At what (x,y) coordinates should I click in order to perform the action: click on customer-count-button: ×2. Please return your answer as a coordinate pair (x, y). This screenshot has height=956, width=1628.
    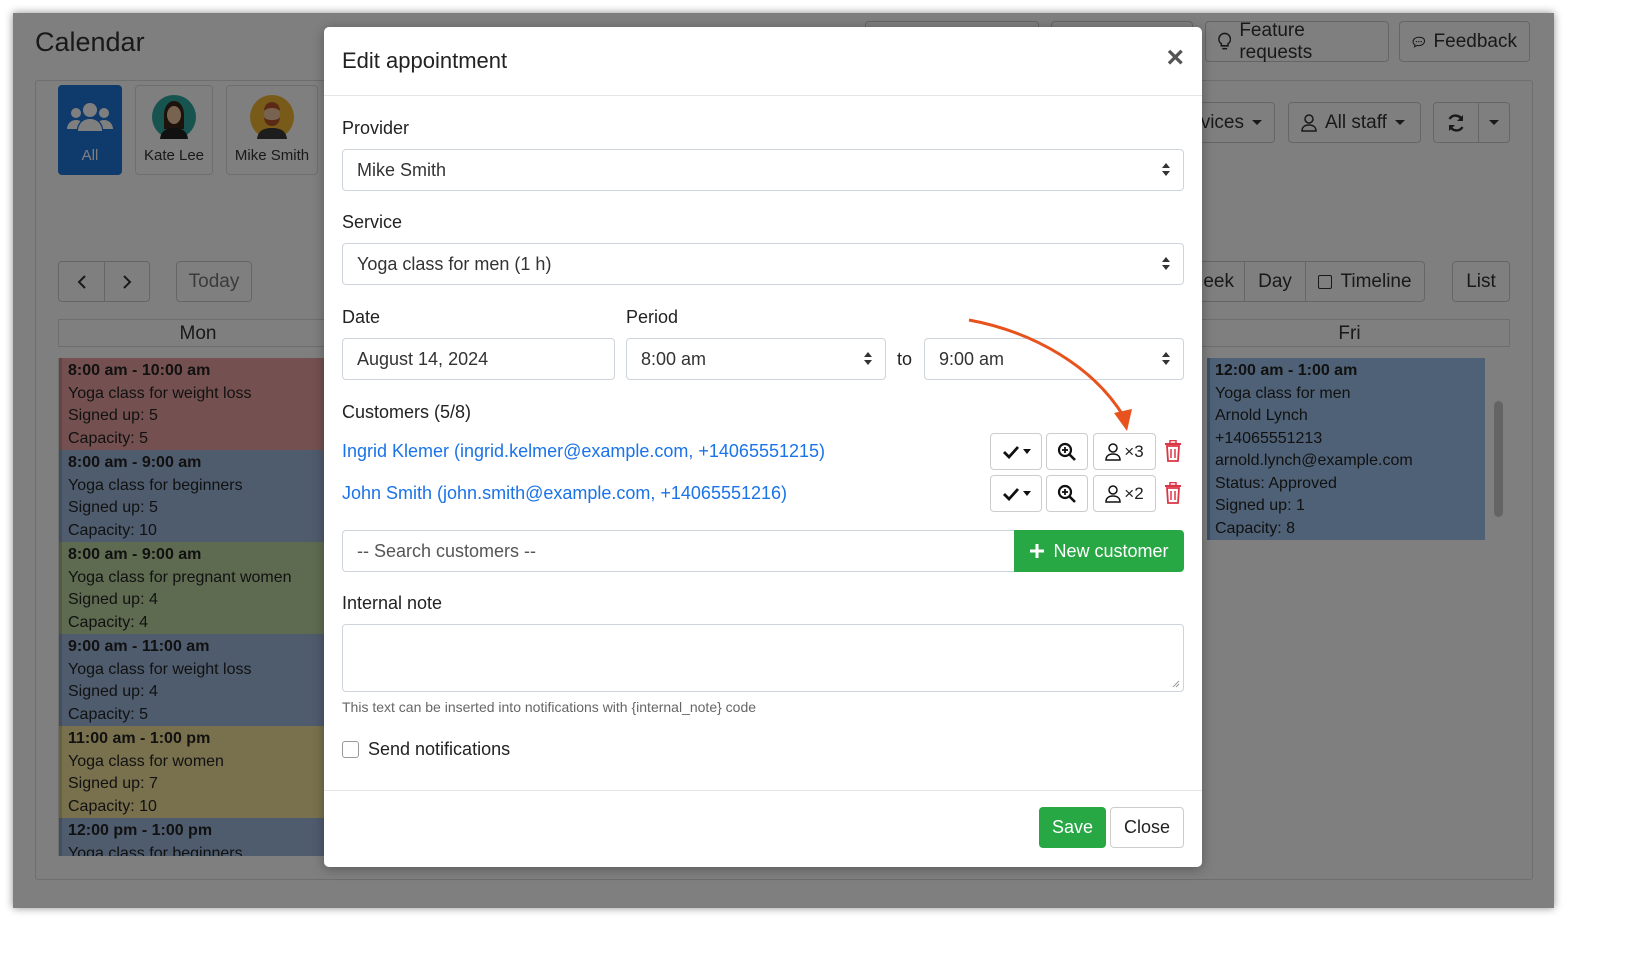
    Looking at the image, I should click on (1124, 493).